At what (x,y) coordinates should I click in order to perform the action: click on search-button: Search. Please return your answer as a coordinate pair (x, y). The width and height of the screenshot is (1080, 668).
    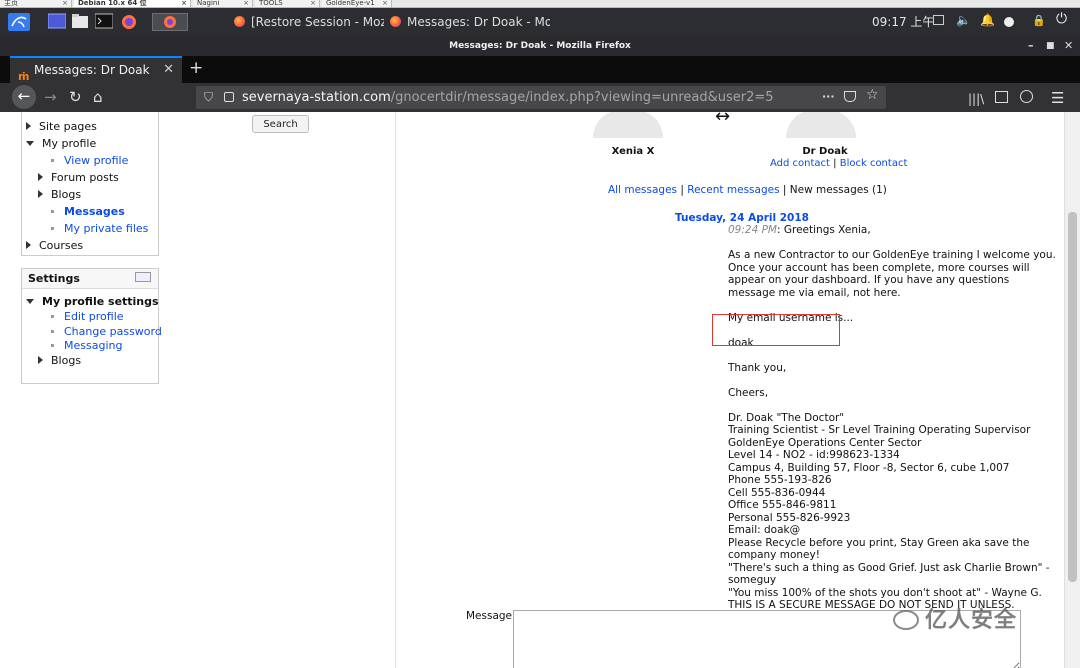
    Looking at the image, I should click on (280, 124).